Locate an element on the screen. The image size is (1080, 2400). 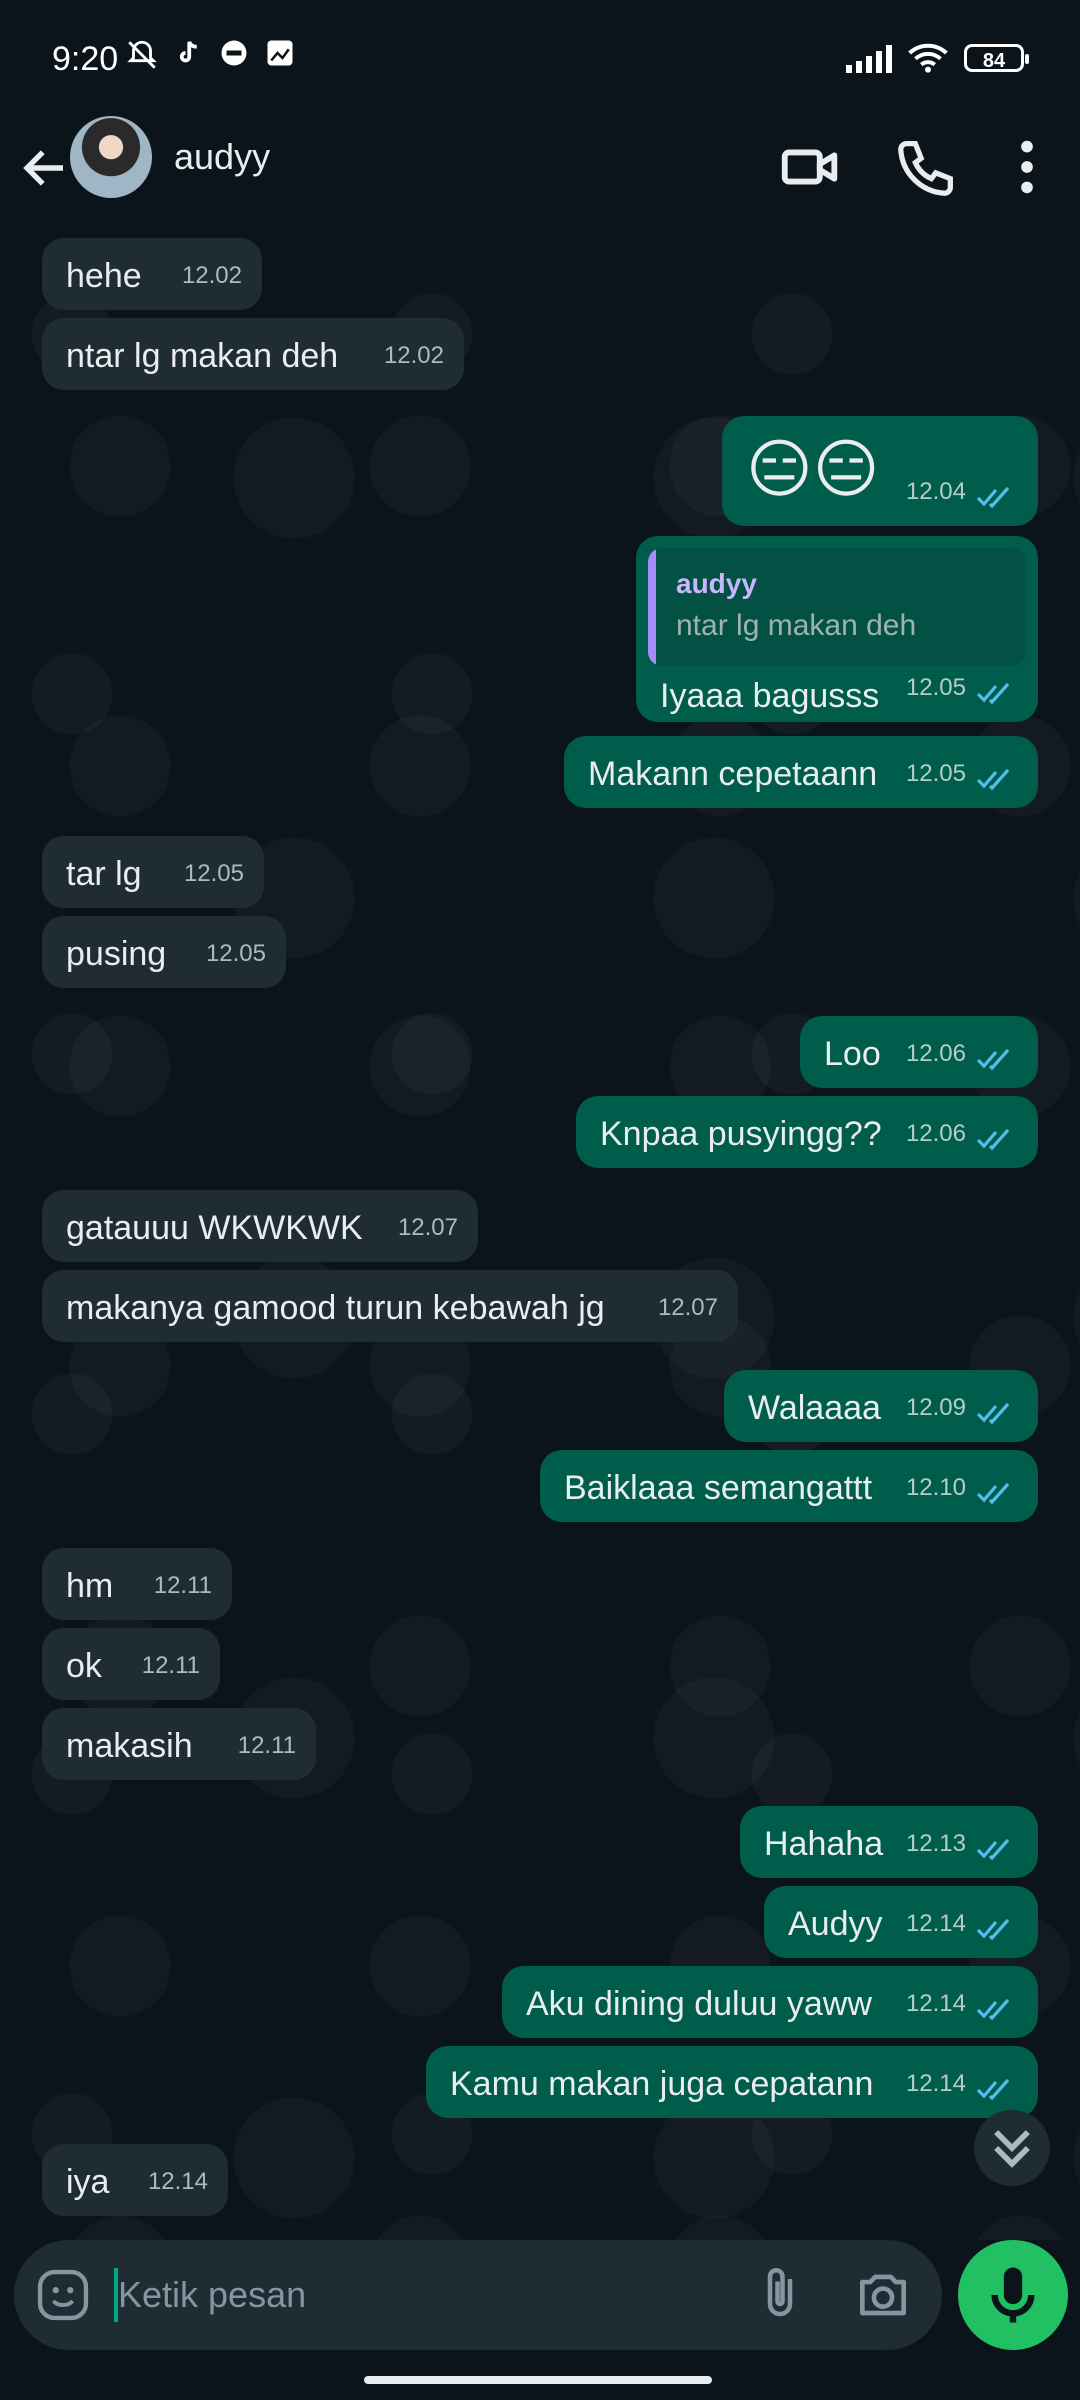
message-bubble-outgoing: Kamu makan juga cepatann 12.14 is located at coordinates (732, 2082).